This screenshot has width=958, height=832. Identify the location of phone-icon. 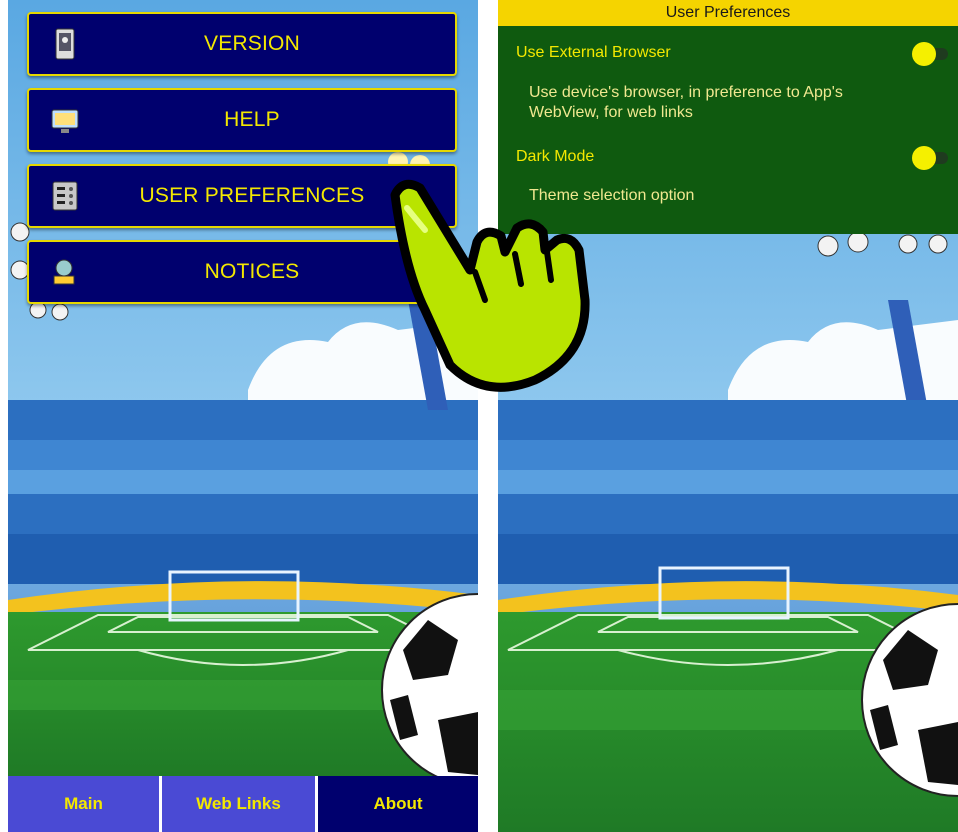
(65, 44).